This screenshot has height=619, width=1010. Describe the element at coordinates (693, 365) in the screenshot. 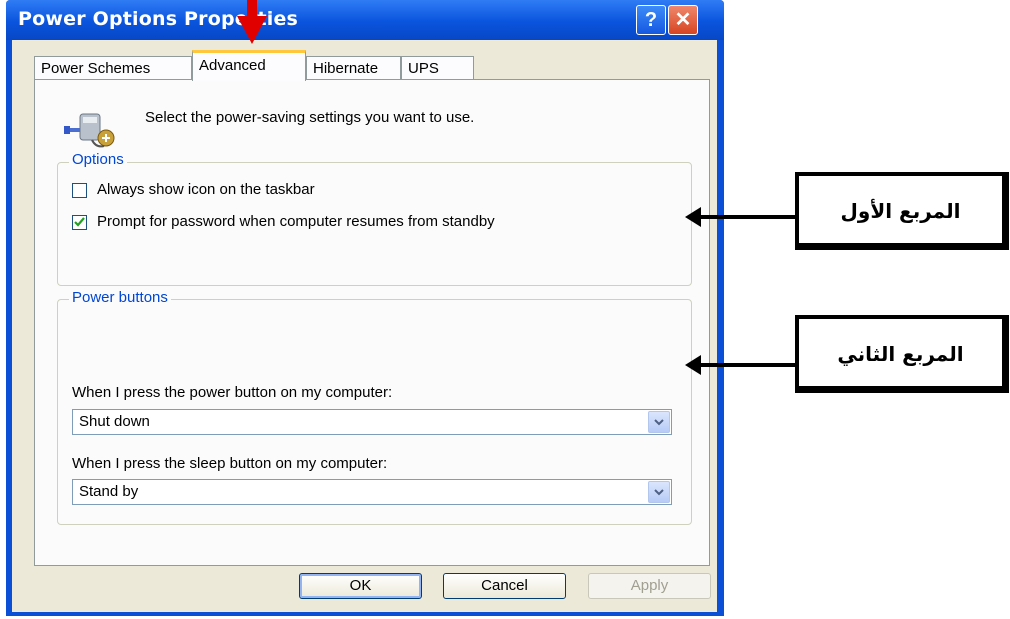

I see `callout-2-arrow-head` at that location.